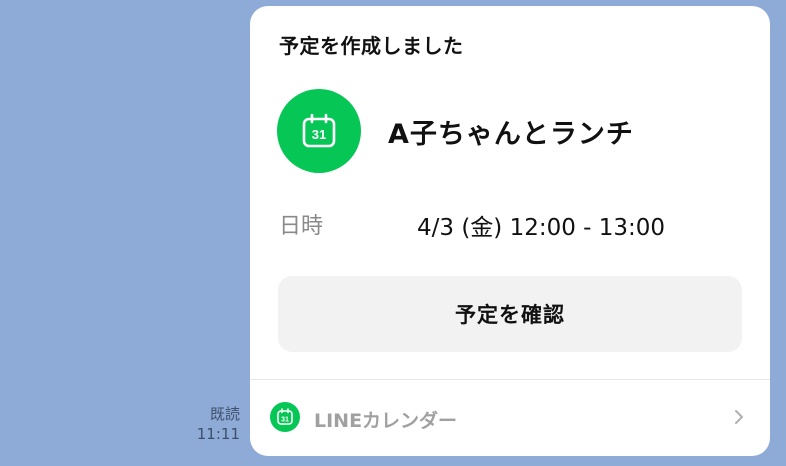 The height and width of the screenshot is (466, 786). Describe the element at coordinates (301, 226) in the screenshot. I see `datetime-label: 日時` at that location.